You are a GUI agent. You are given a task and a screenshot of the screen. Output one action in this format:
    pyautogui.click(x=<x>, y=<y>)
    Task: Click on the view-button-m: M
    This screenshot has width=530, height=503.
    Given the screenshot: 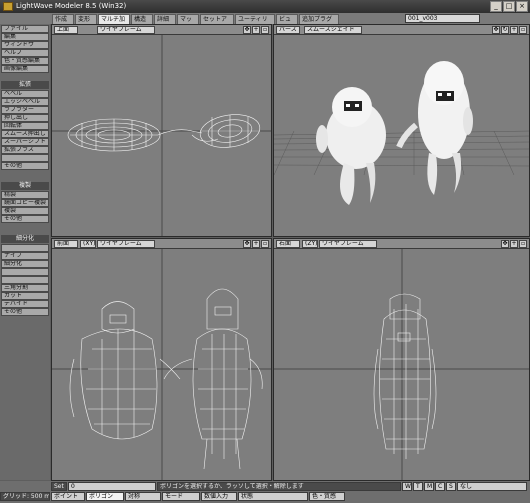 What is the action you would take?
    pyautogui.click(x=429, y=486)
    